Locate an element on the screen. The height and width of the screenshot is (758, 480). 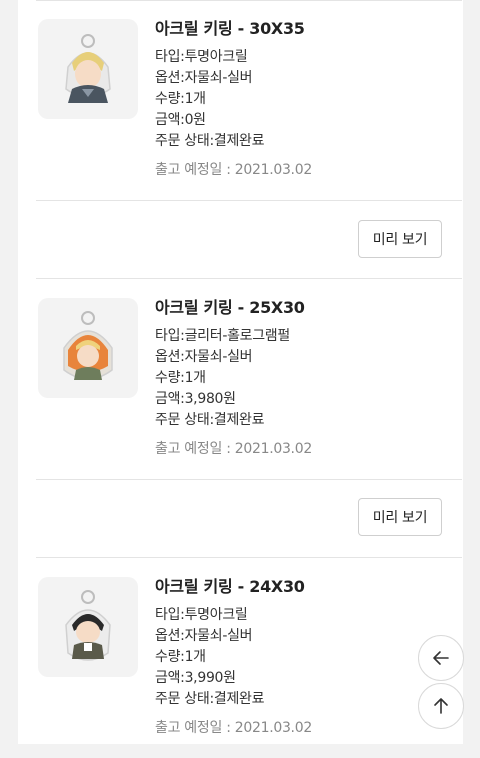
back-button is located at coordinates (441, 658).